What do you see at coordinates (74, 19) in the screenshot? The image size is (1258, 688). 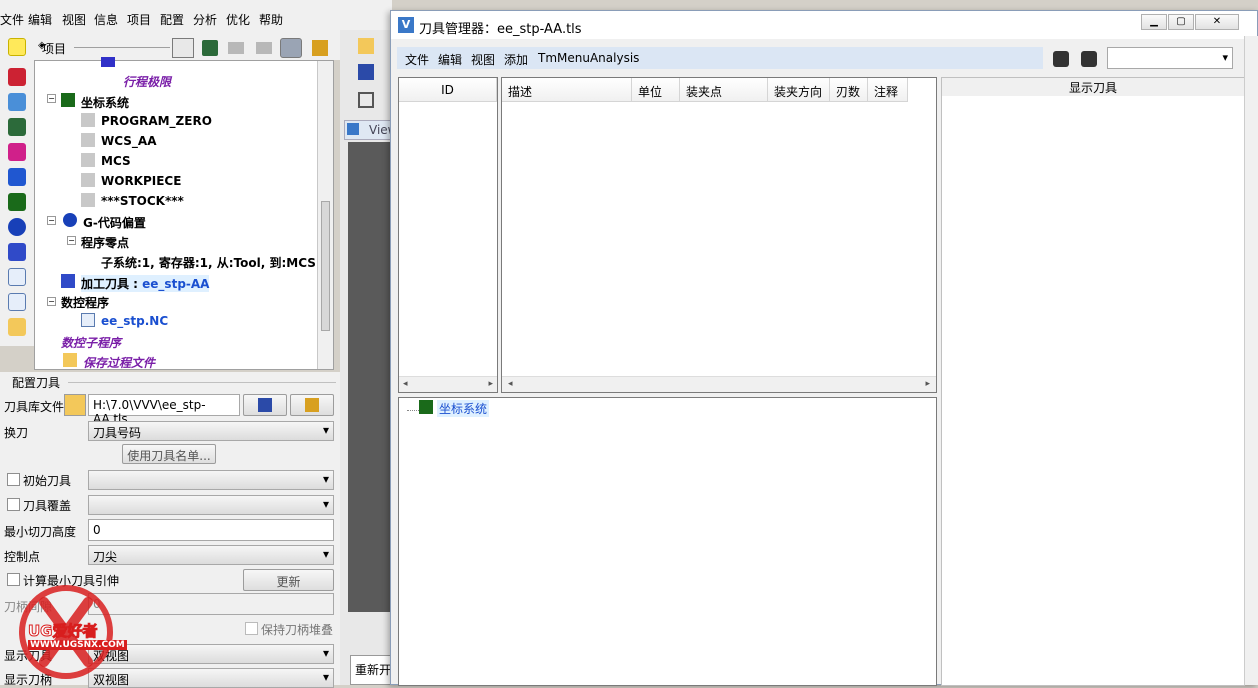 I see `menu-view: 视图` at bounding box center [74, 19].